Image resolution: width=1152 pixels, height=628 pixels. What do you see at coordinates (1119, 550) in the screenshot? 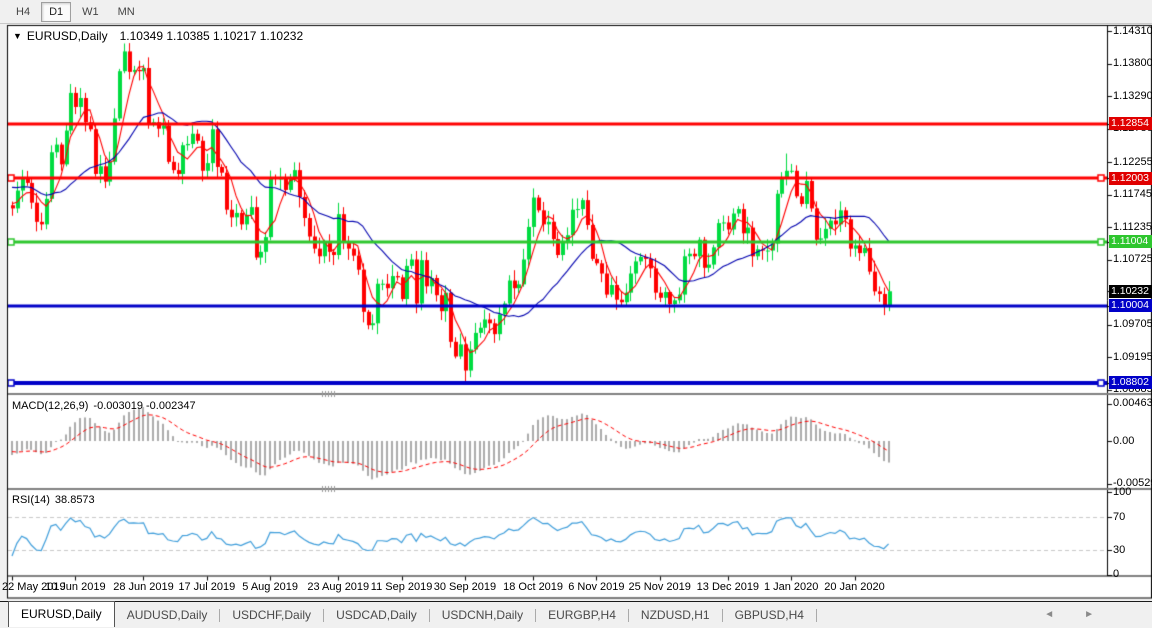
I see `rsi-axis-label: 30` at bounding box center [1119, 550].